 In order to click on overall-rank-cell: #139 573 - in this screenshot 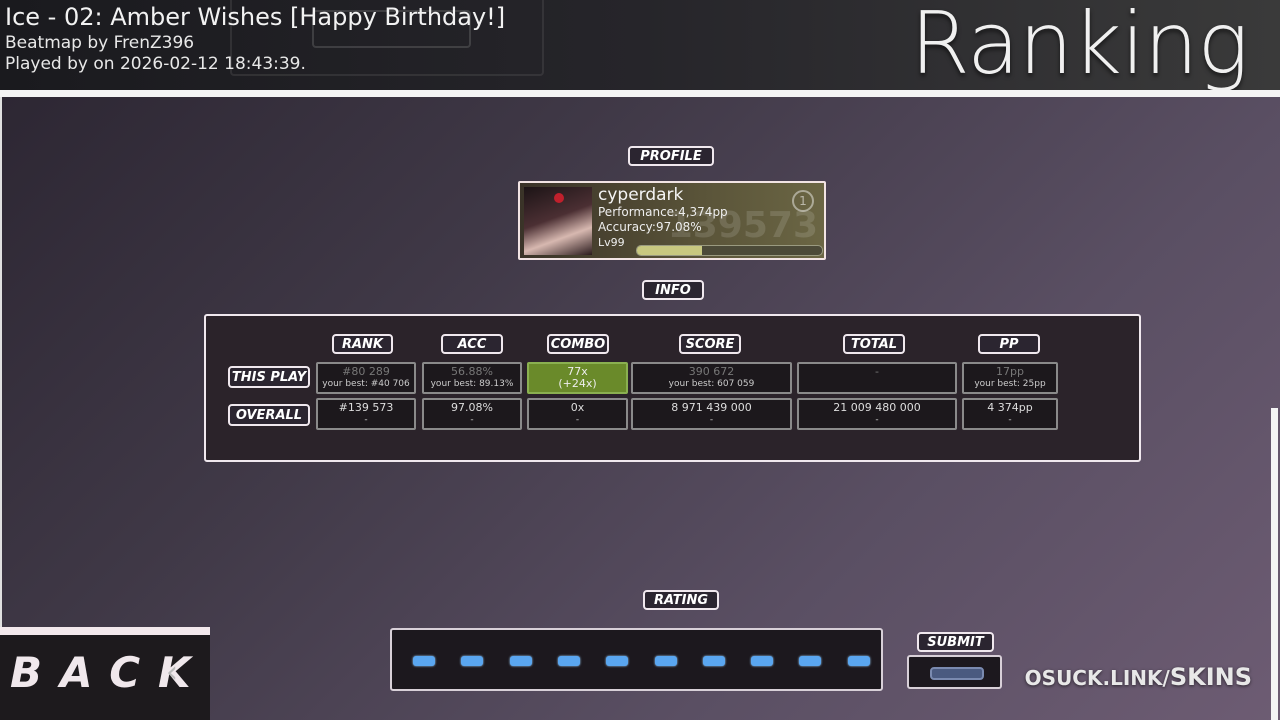, I will do `click(366, 414)`.